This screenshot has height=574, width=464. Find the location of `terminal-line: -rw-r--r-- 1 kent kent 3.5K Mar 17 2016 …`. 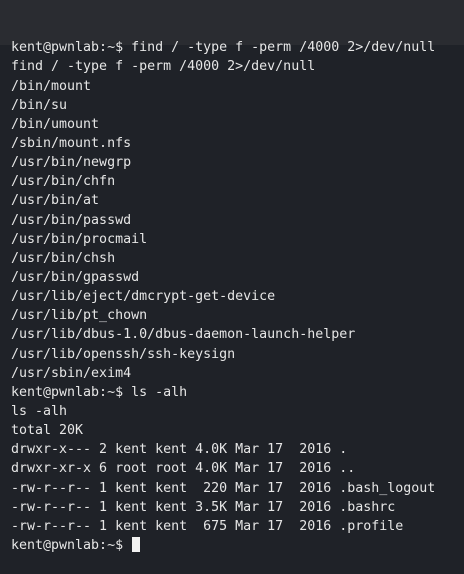

terminal-line: -rw-r--r-- 1 kent kent 3.5K Mar 17 2016 … is located at coordinates (203, 507).